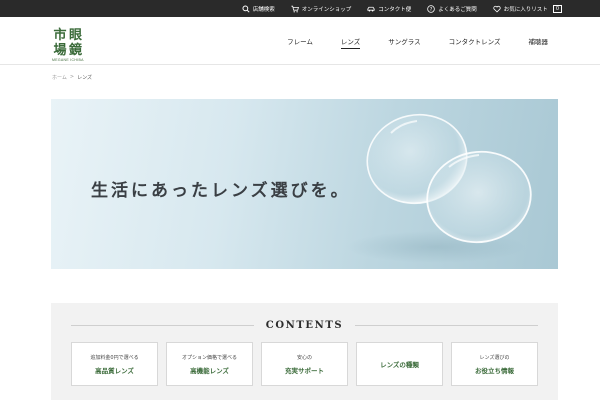  I want to click on card-title: 高機能レンズ, so click(209, 370).